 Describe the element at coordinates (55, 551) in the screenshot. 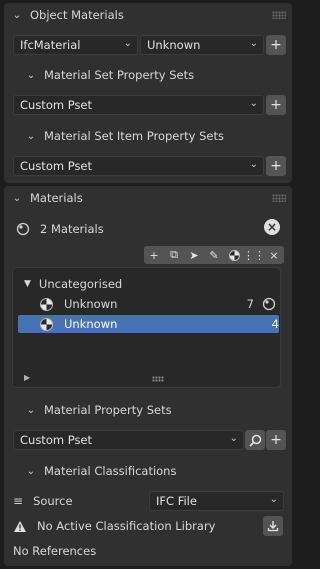

I see `no-references-text: No References` at that location.